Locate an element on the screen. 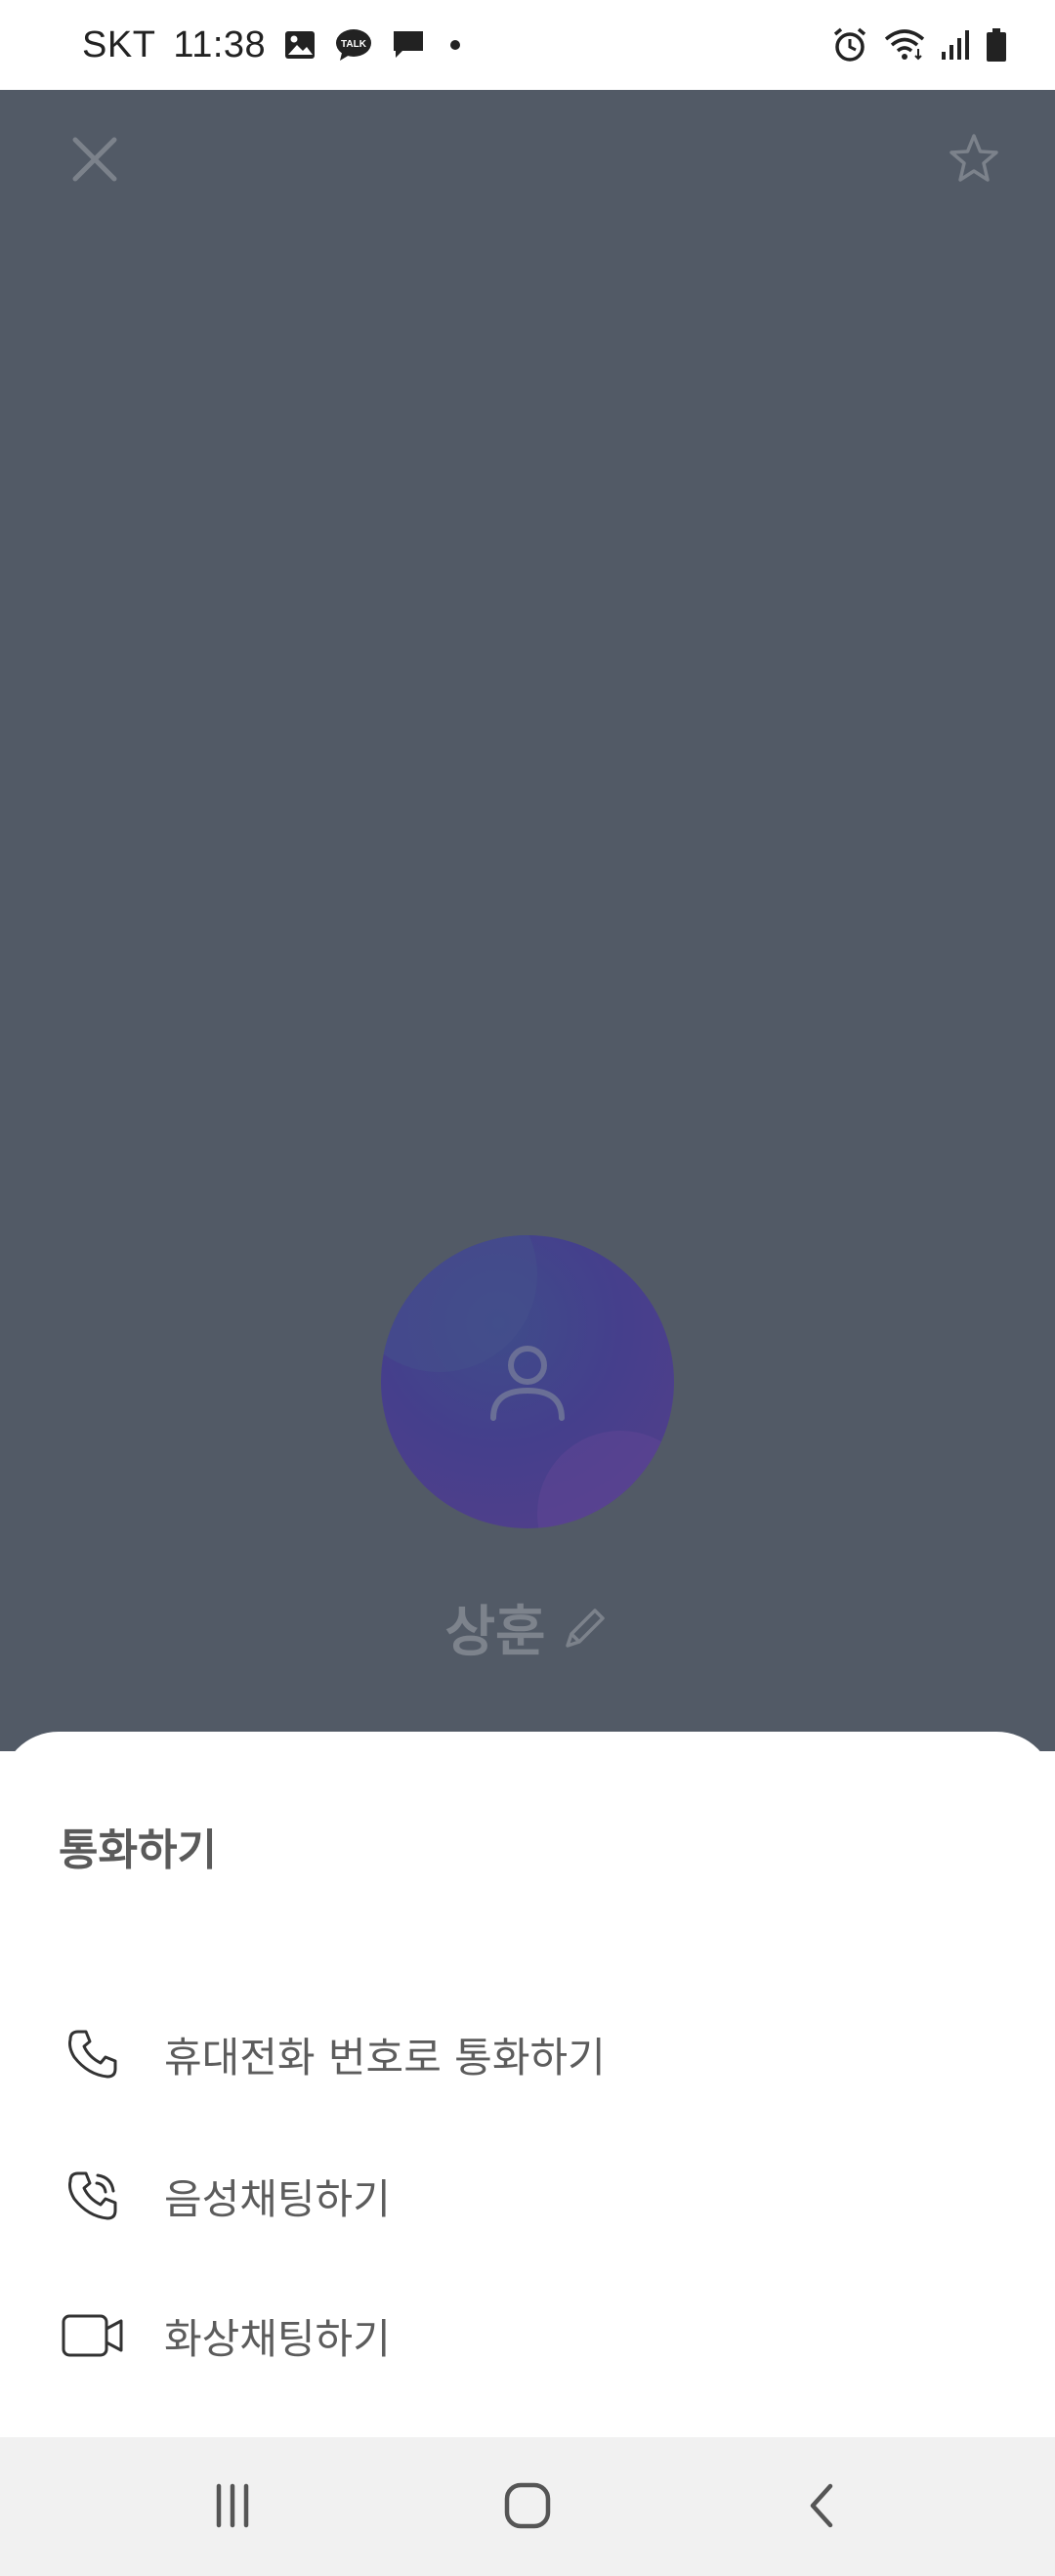 The width and height of the screenshot is (1055, 2576). favorite-button is located at coordinates (974, 159).